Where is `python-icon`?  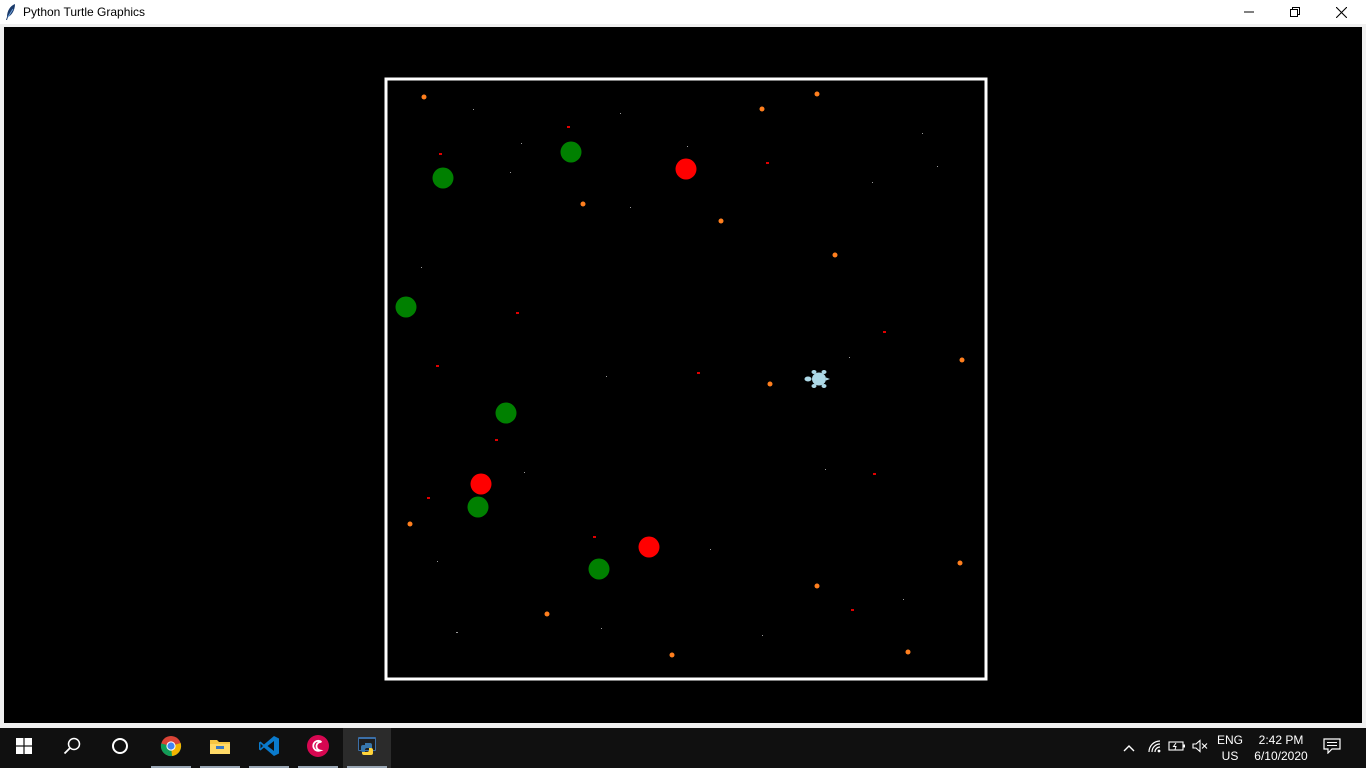
python-icon is located at coordinates (367, 748).